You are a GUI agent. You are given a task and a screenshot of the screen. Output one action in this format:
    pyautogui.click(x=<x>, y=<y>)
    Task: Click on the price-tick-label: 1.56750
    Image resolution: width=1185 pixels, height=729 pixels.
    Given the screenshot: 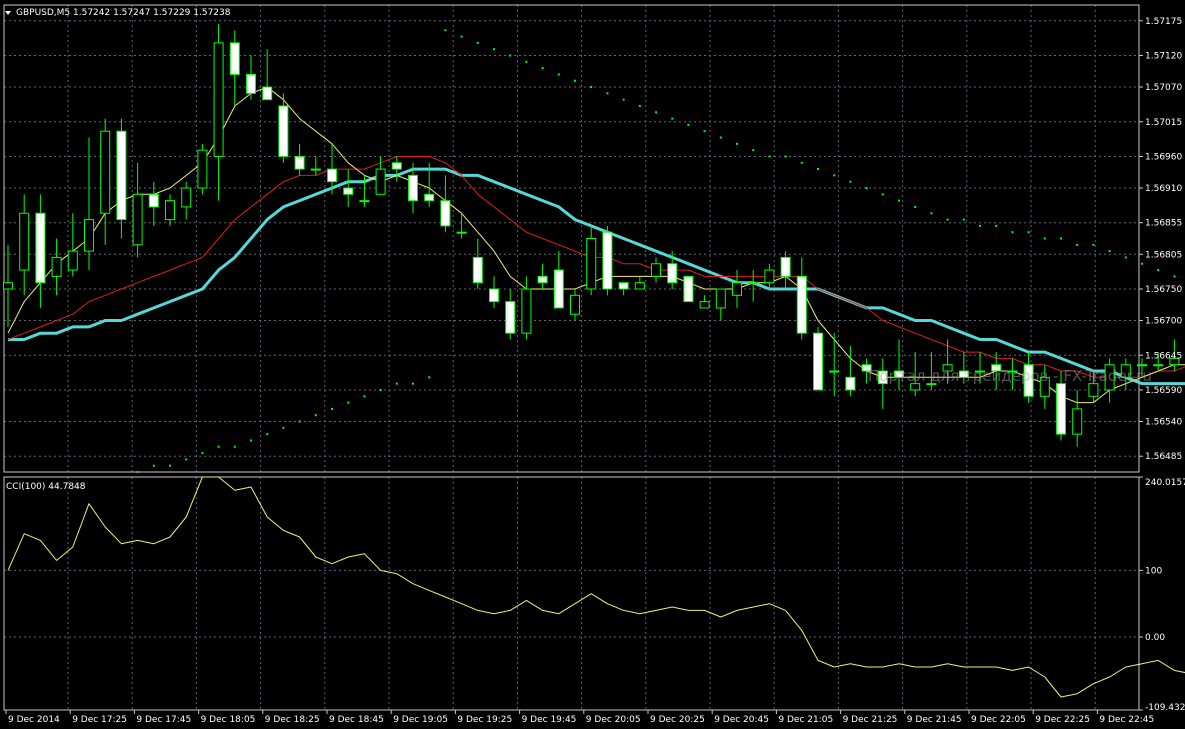 What is the action you would take?
    pyautogui.click(x=1163, y=290)
    